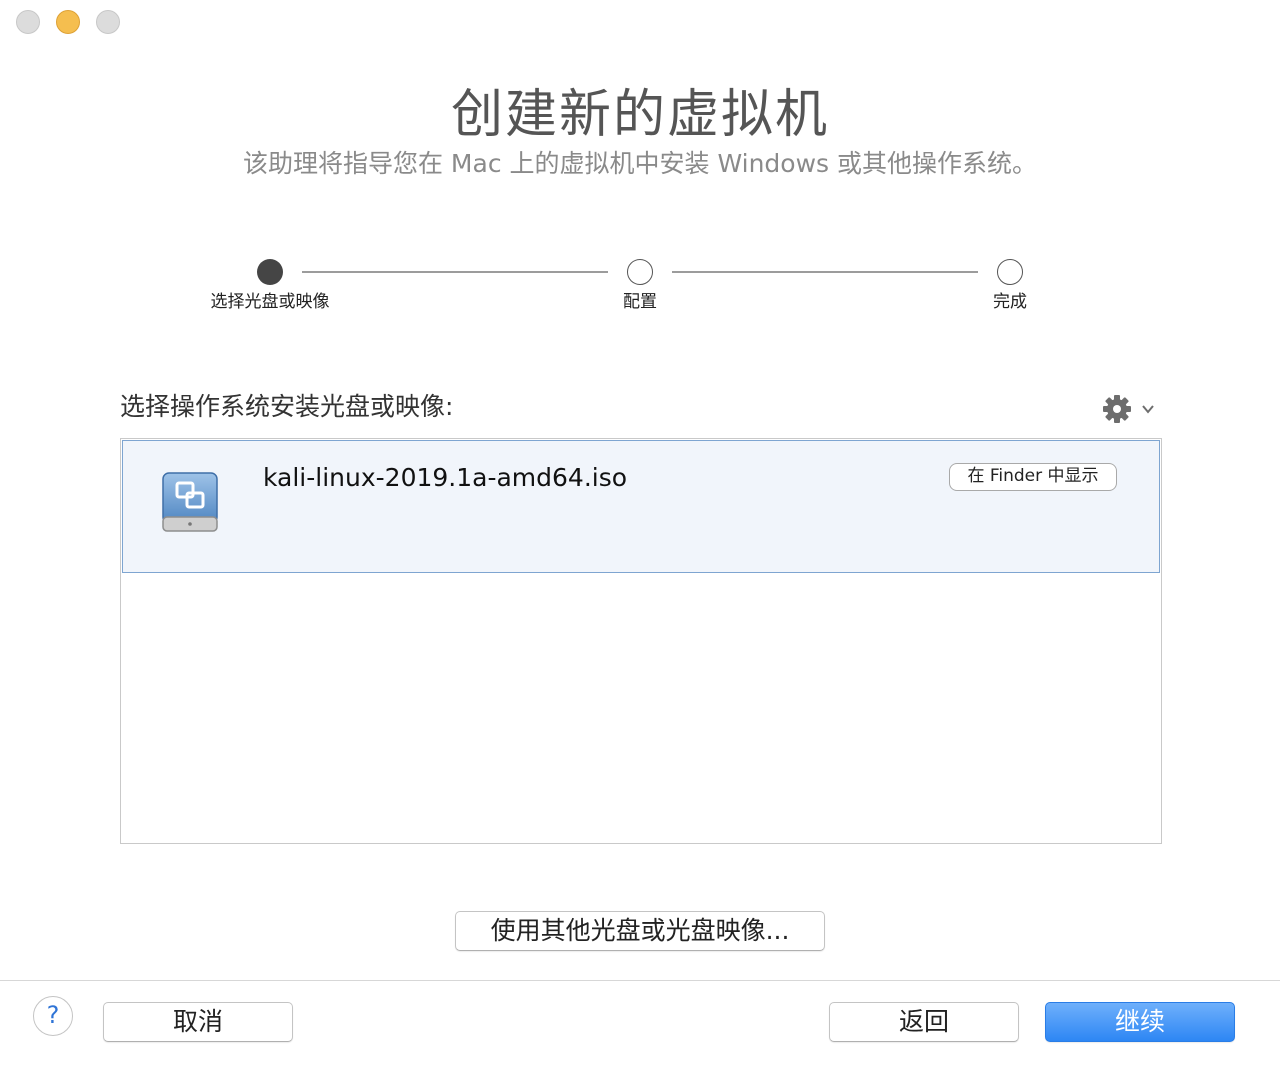 The width and height of the screenshot is (1280, 1066). I want to click on step-2-label: 配置, so click(640, 302).